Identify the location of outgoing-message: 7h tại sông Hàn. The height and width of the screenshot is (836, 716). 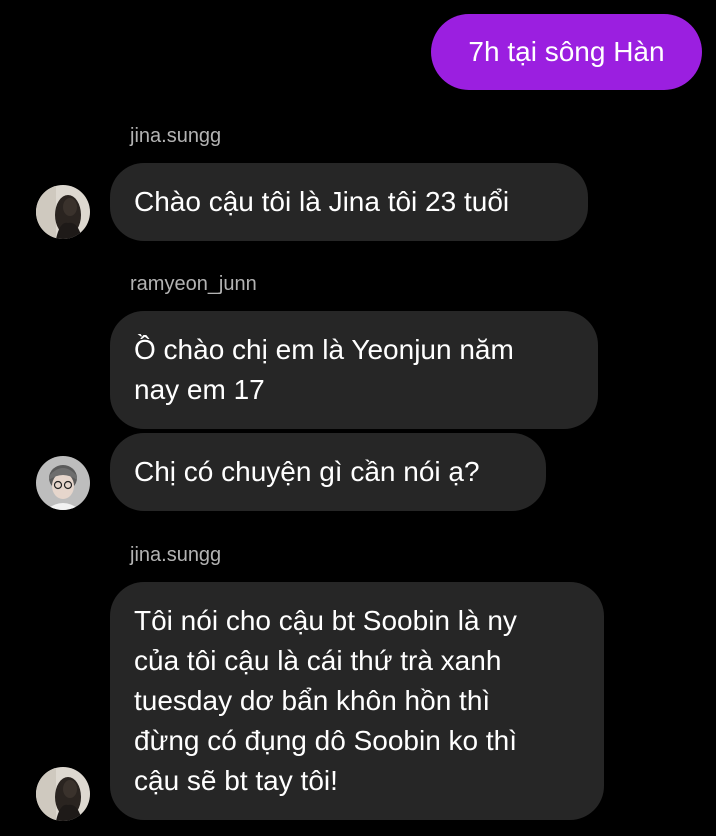
(566, 52).